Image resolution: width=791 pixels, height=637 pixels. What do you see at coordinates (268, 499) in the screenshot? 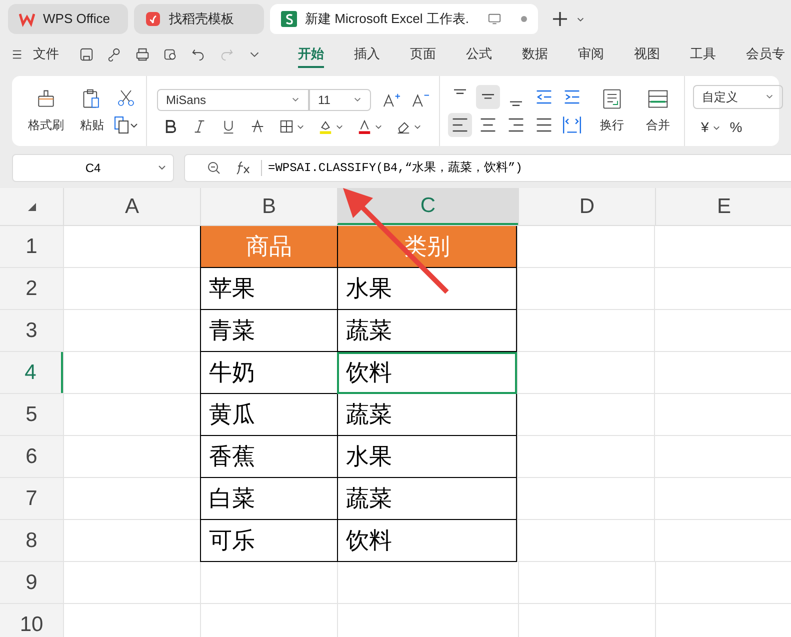
I see `table-cell: 白菜` at bounding box center [268, 499].